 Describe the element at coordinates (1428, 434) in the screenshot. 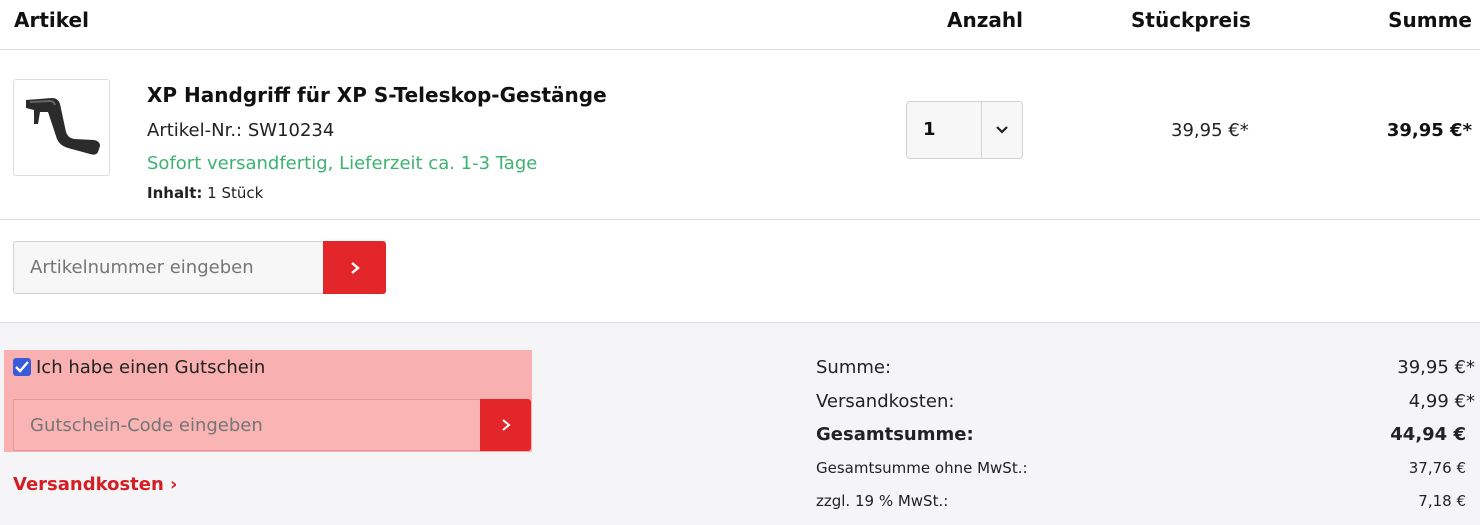

I see `summary-value: 44,94 €` at that location.